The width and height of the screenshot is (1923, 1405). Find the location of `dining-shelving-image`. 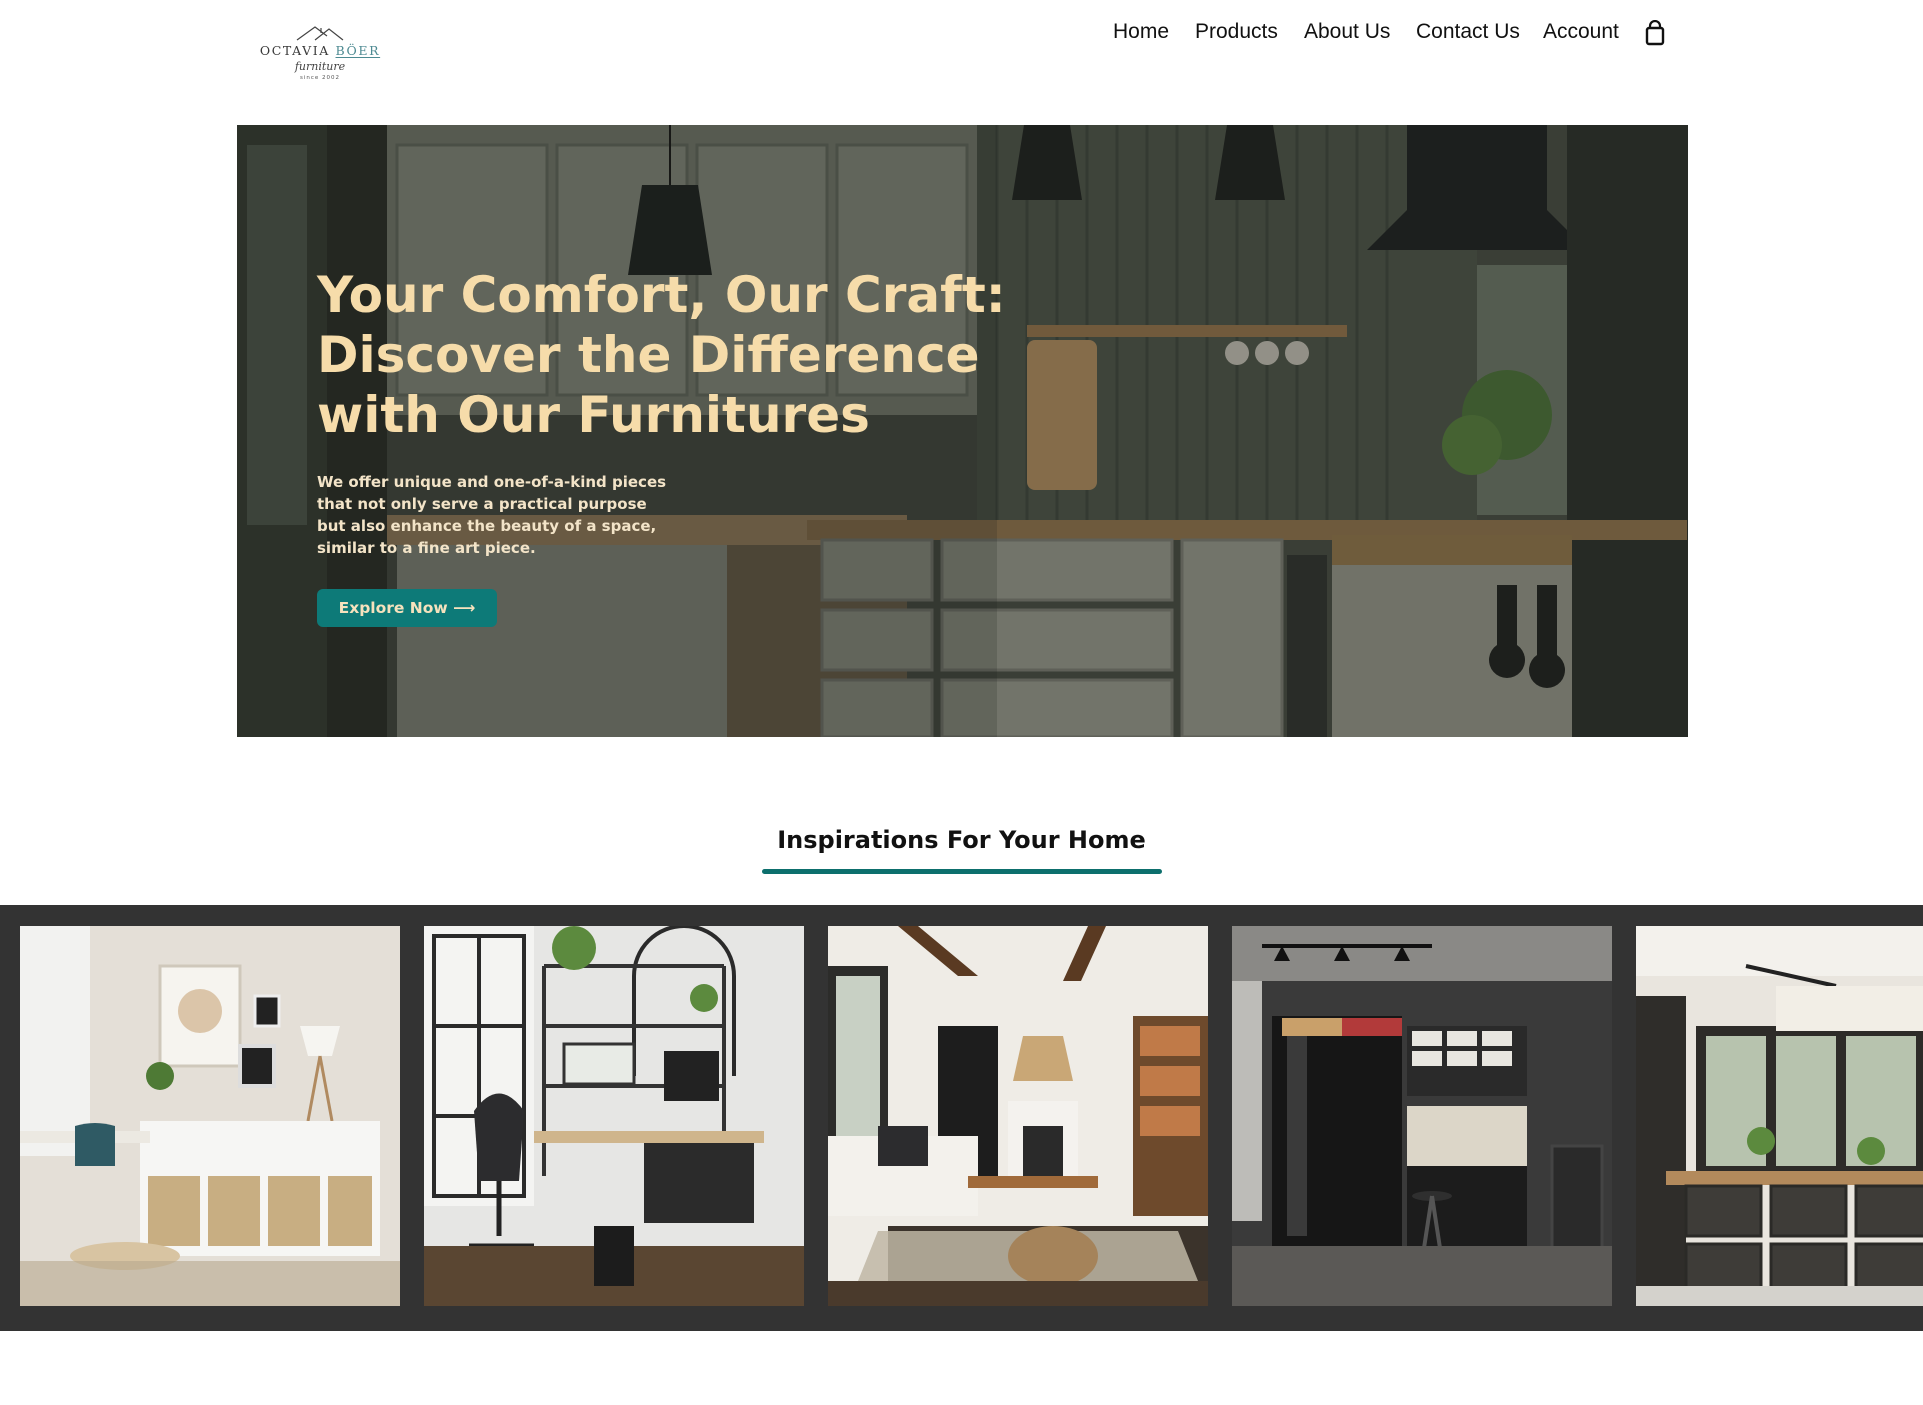

dining-shelving-image is located at coordinates (210, 1116).